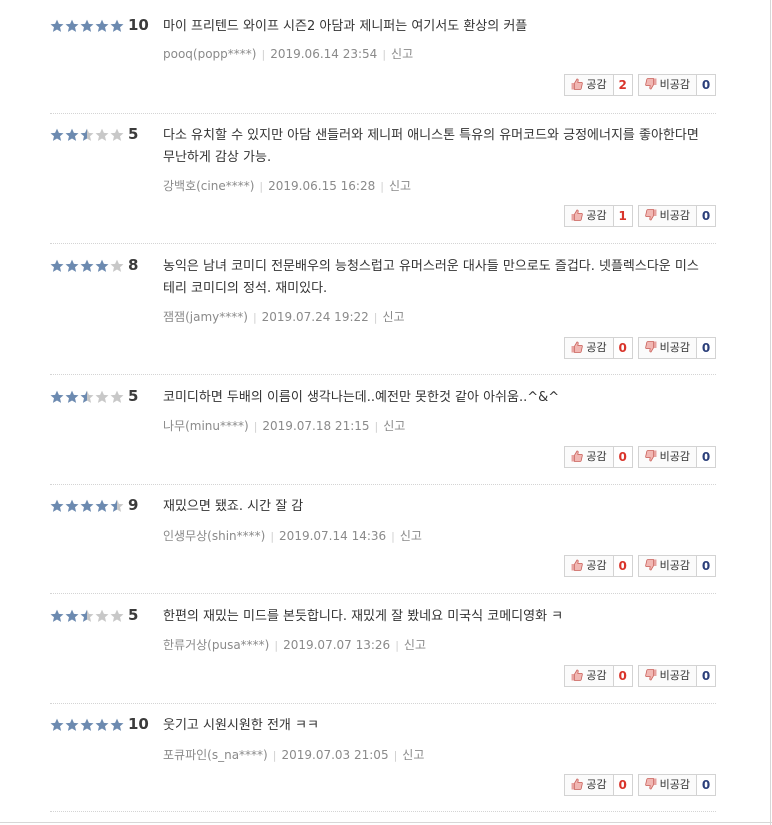 The height and width of the screenshot is (825, 772). What do you see at coordinates (335, 755) in the screenshot?
I see `review-date: 2019.07.03 21:05` at bounding box center [335, 755].